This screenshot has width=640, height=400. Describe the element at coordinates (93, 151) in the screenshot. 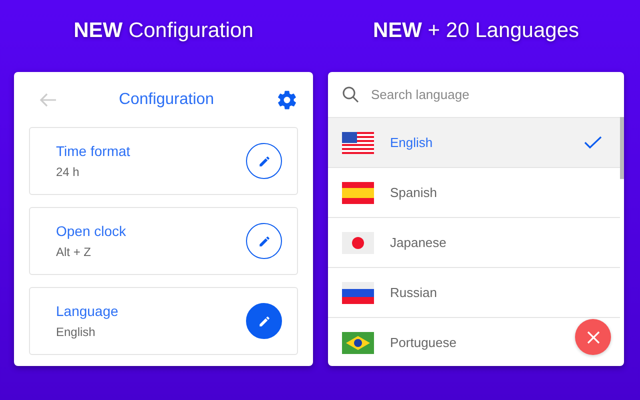

I see `setting-label: Time format` at that location.